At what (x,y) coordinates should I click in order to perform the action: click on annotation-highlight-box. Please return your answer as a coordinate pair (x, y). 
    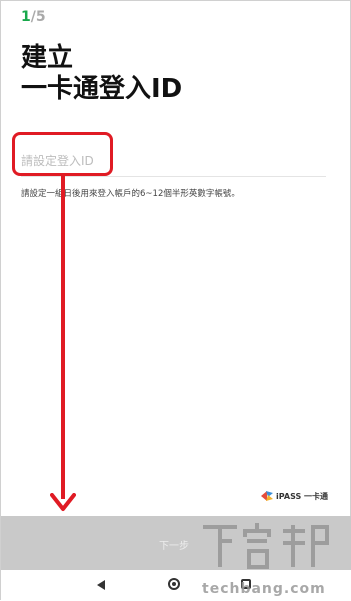
    Looking at the image, I should click on (62, 154).